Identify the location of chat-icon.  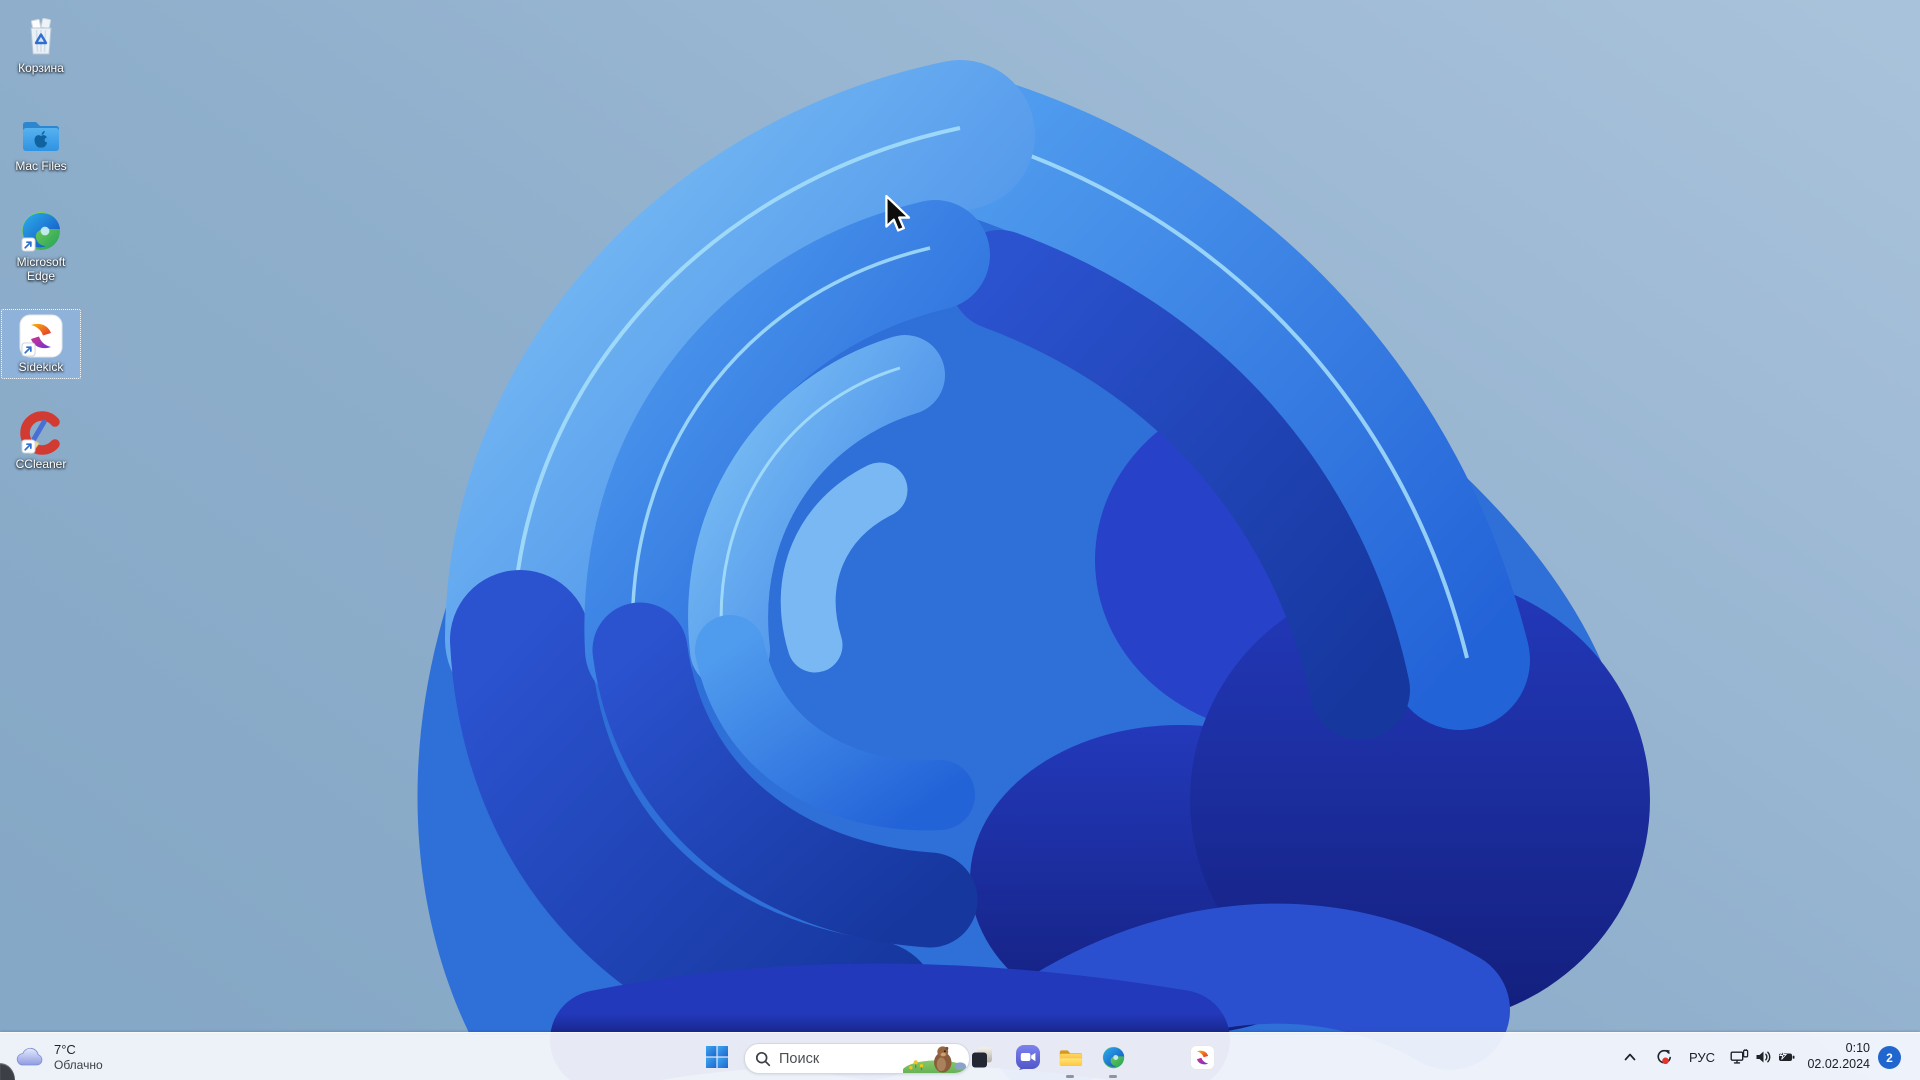
(1028, 1057).